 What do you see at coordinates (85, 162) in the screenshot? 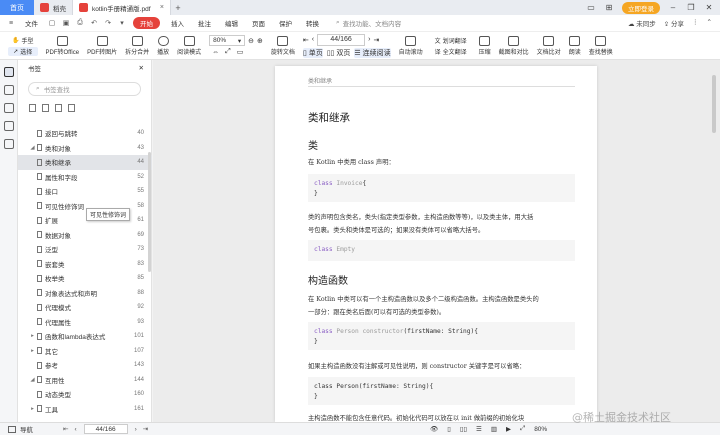
I see `bookmark-item-selected: 类和继承 44` at bounding box center [85, 162].